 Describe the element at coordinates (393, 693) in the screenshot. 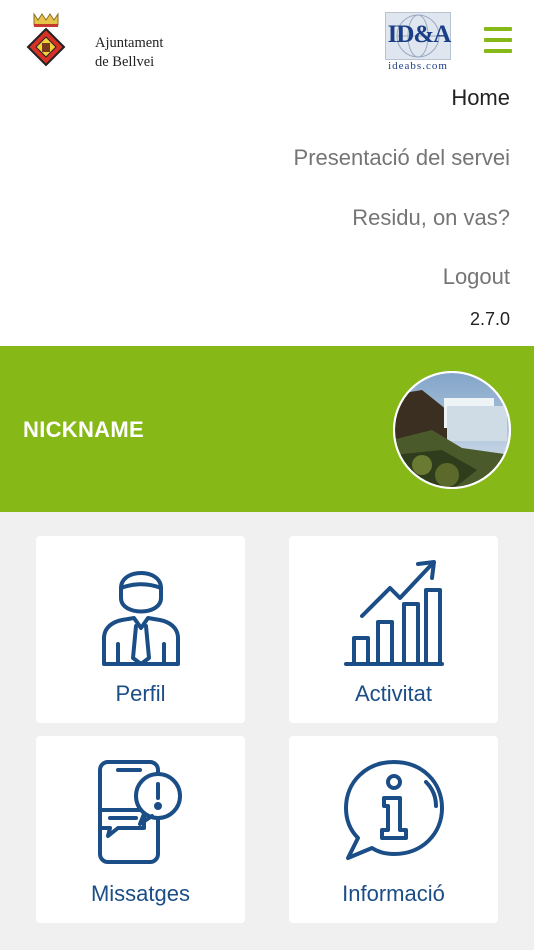

I see `tile-activity-label: Activitat` at that location.